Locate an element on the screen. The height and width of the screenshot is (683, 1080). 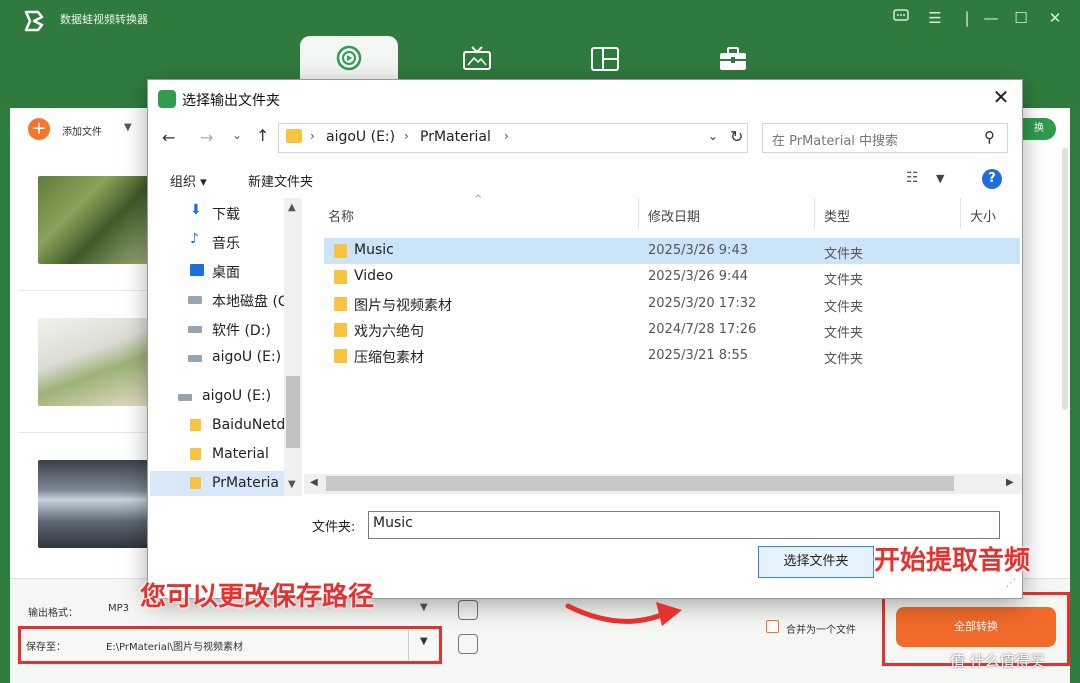
add-file-icon: + is located at coordinates (39, 129).